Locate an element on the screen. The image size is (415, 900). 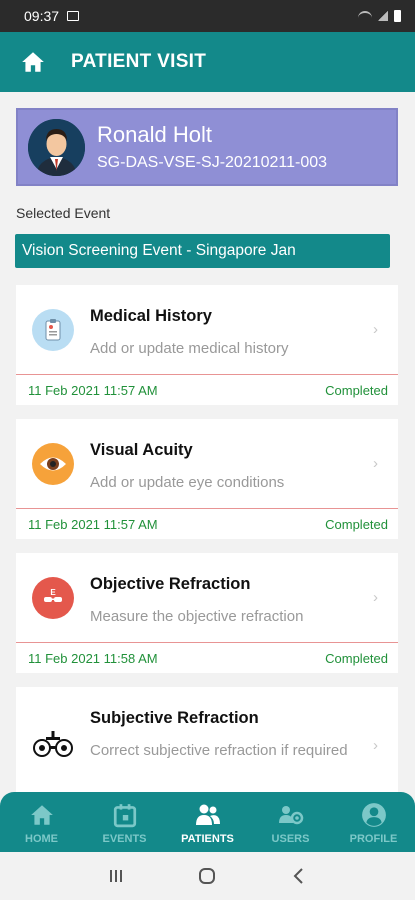
patient-card: Ronald Holt SG-DAS-VSE-SJ-20210211-003 is located at coordinates (207, 147).